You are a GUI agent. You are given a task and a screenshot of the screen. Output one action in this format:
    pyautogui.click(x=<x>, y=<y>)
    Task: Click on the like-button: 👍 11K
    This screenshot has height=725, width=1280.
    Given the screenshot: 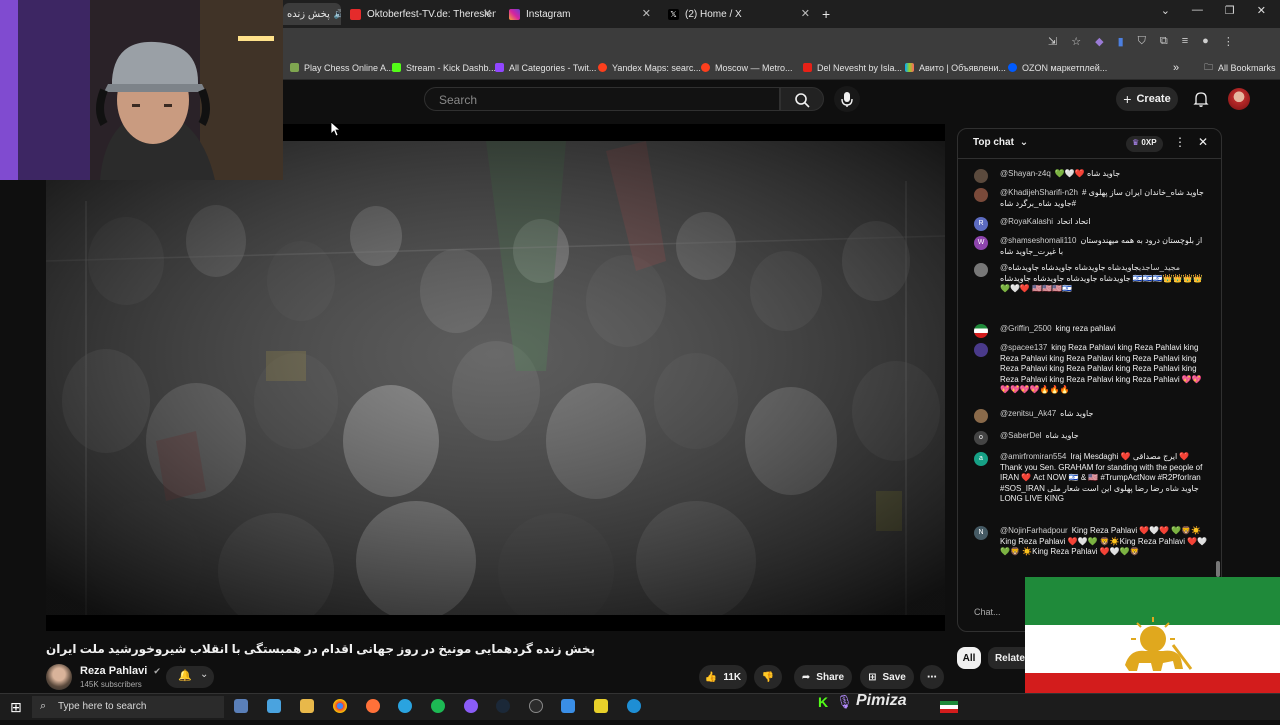 What is the action you would take?
    pyautogui.click(x=723, y=677)
    